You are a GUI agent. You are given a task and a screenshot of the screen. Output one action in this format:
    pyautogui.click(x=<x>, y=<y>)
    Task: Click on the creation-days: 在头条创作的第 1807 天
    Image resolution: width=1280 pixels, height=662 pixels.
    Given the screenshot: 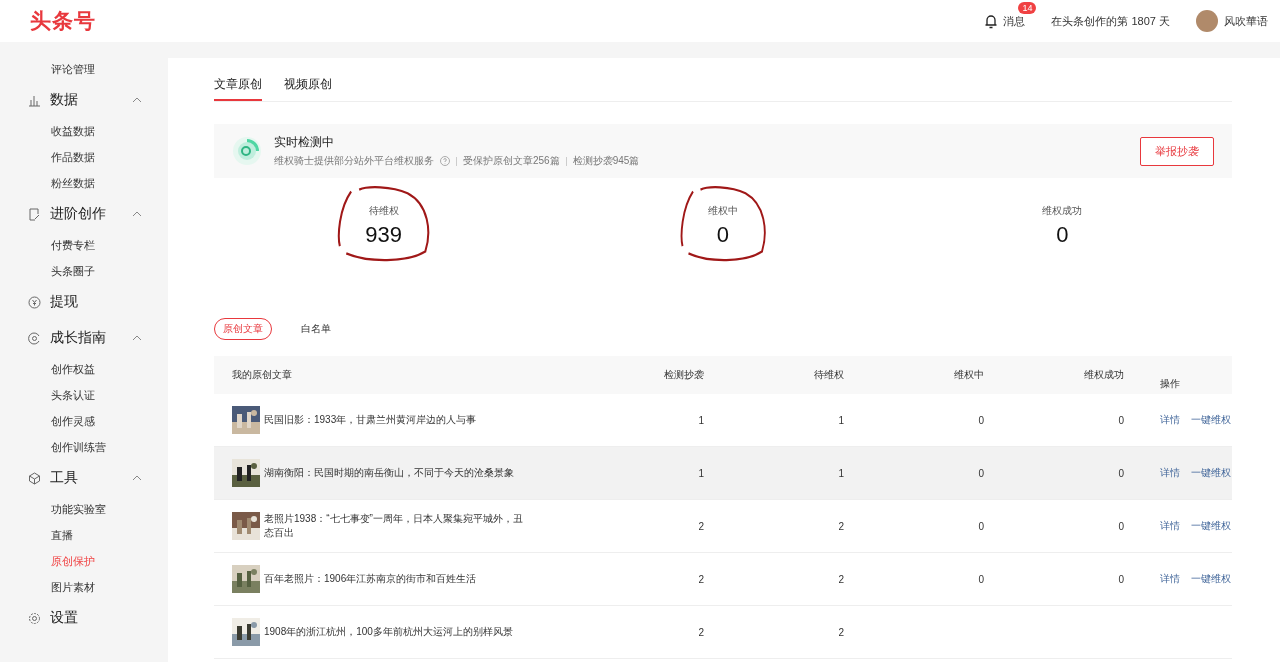 What is the action you would take?
    pyautogui.click(x=1110, y=21)
    